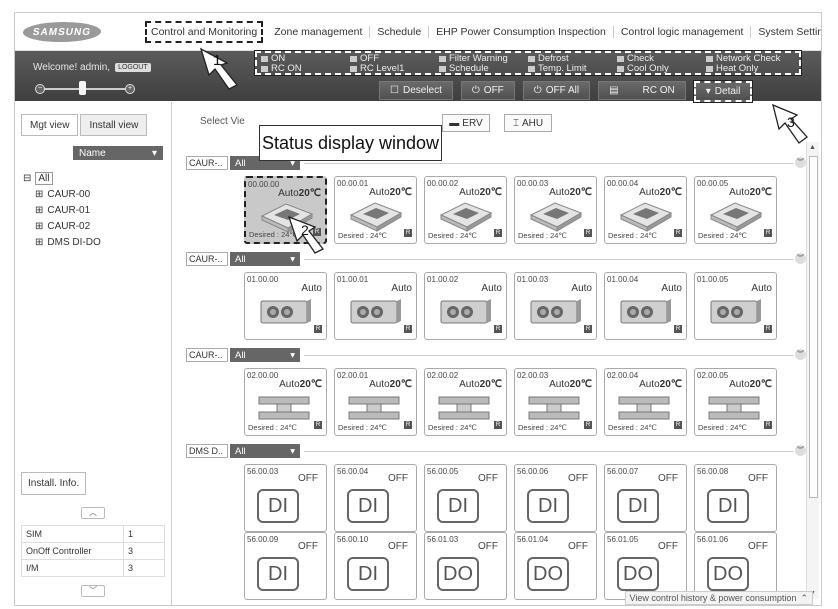 Image resolution: width=838 pixels, height=609 pixels. What do you see at coordinates (555, 210) in the screenshot?
I see `device-card: 00.00.03 Auto20℃ Desired : 24℃ R` at bounding box center [555, 210].